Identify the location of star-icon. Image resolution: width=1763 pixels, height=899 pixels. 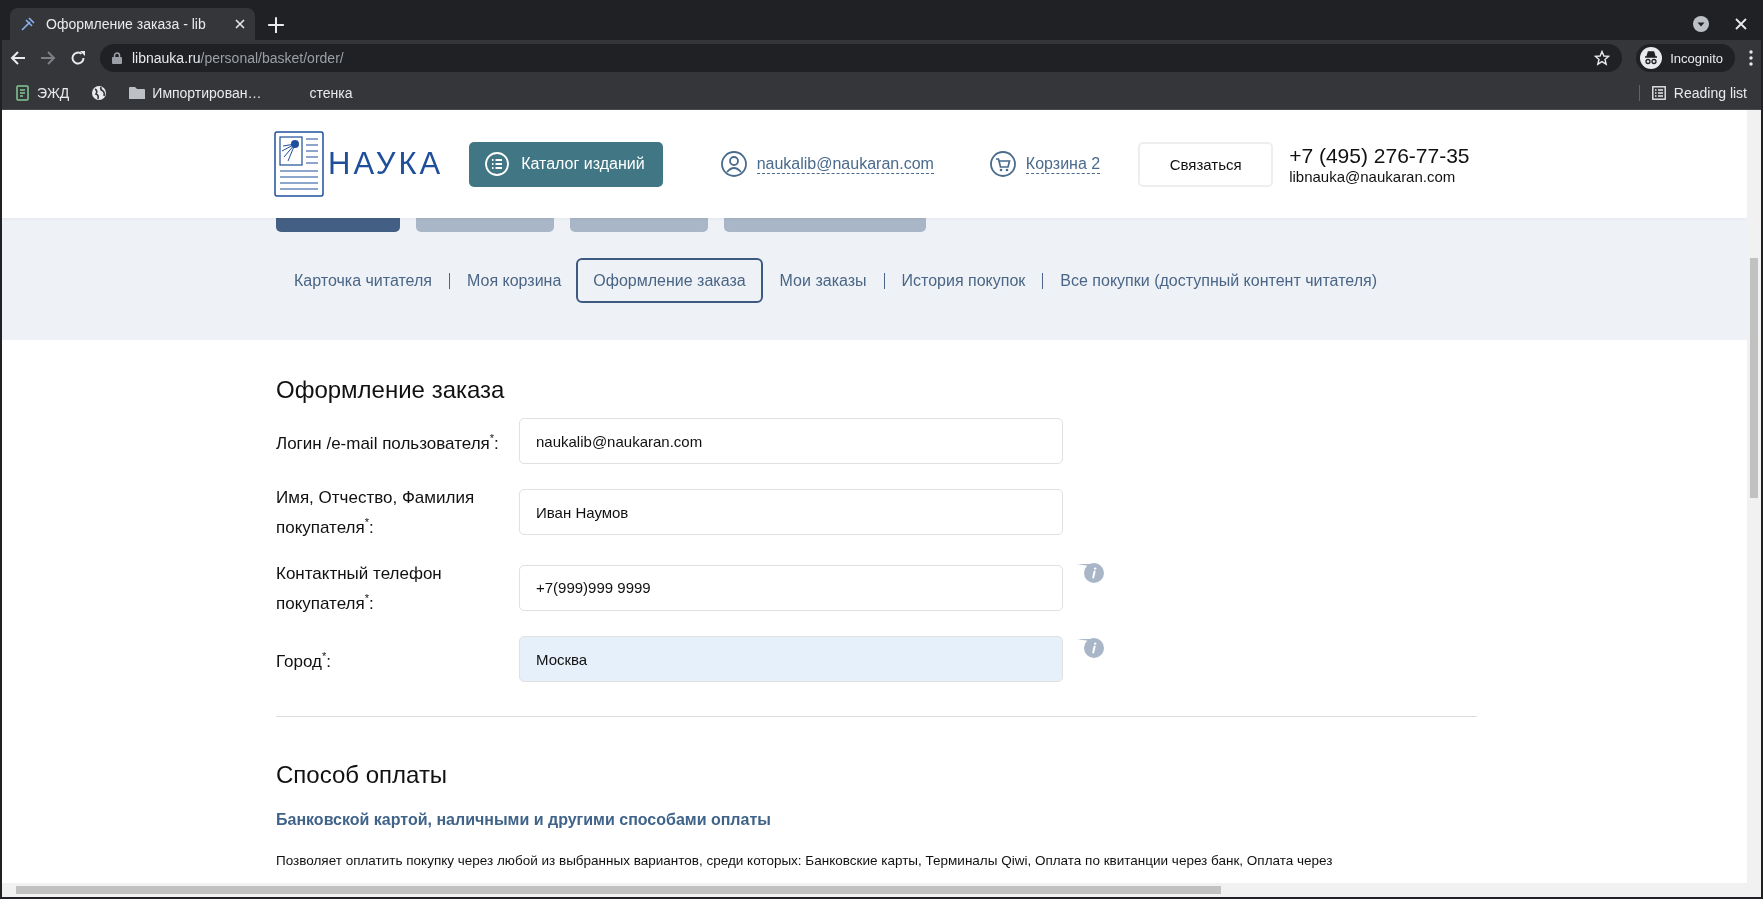
(1602, 58).